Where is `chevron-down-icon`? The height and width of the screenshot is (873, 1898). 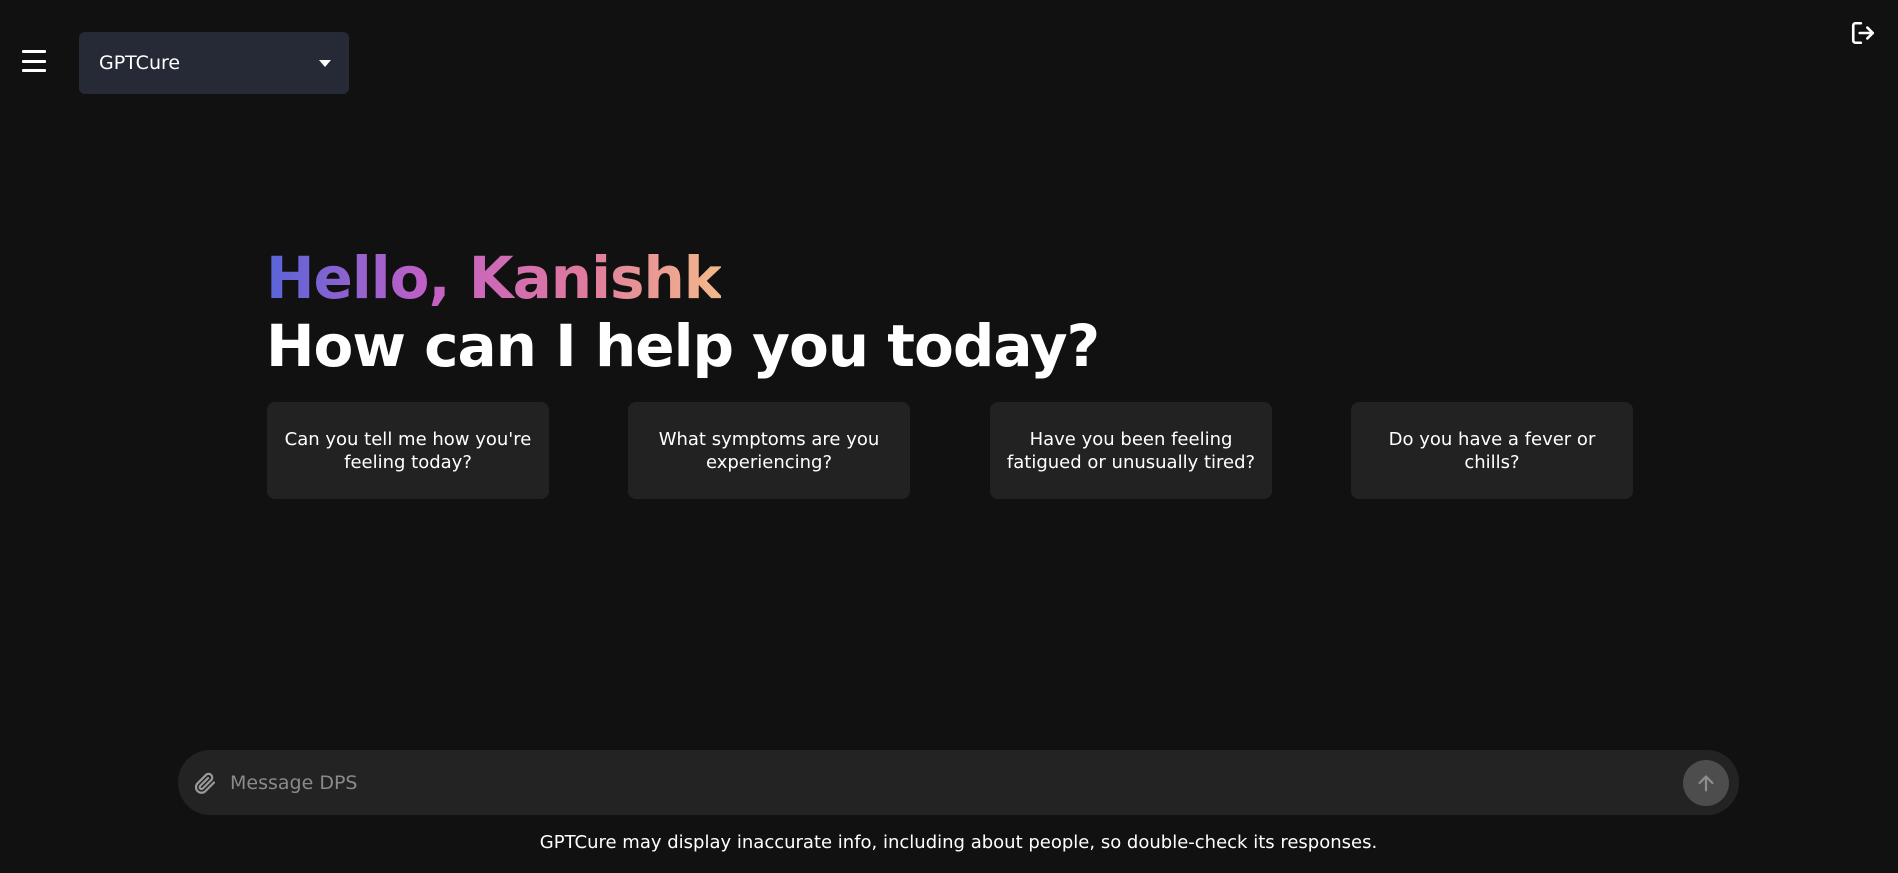 chevron-down-icon is located at coordinates (325, 63).